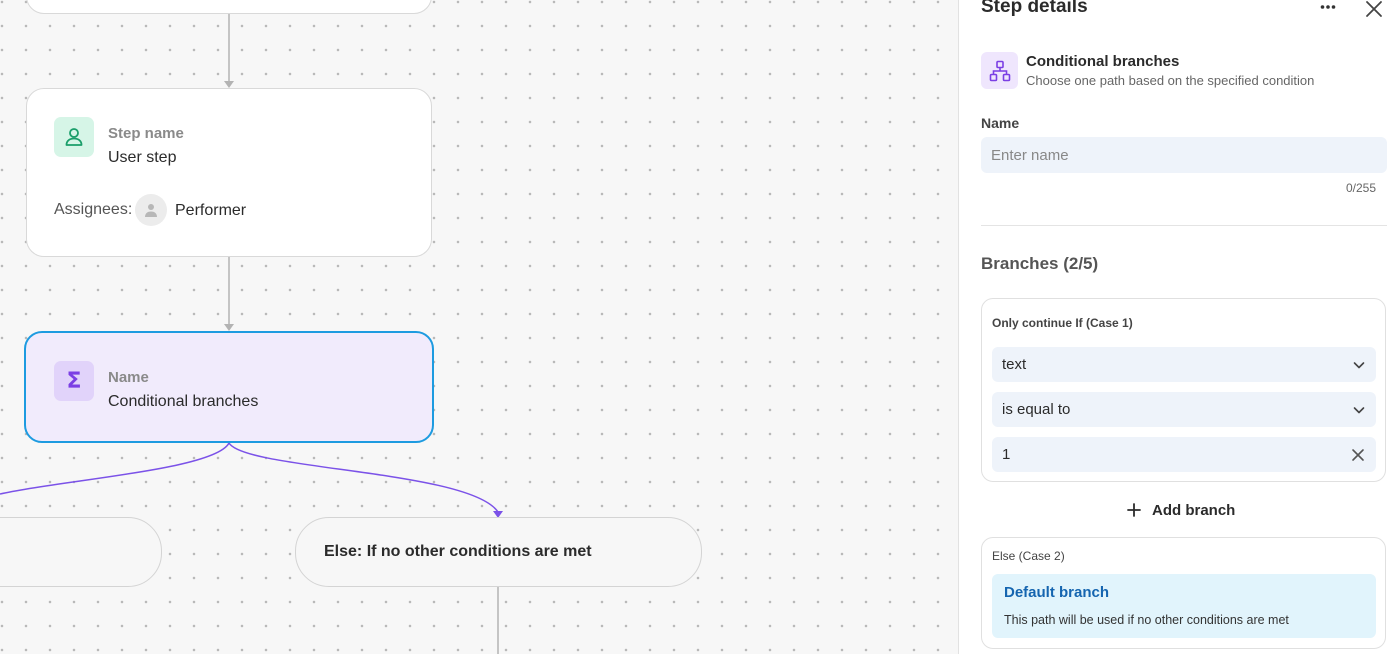 This screenshot has height=654, width=1399. What do you see at coordinates (1036, 409) in the screenshot?
I see `case1-operator-value: is equal to` at bounding box center [1036, 409].